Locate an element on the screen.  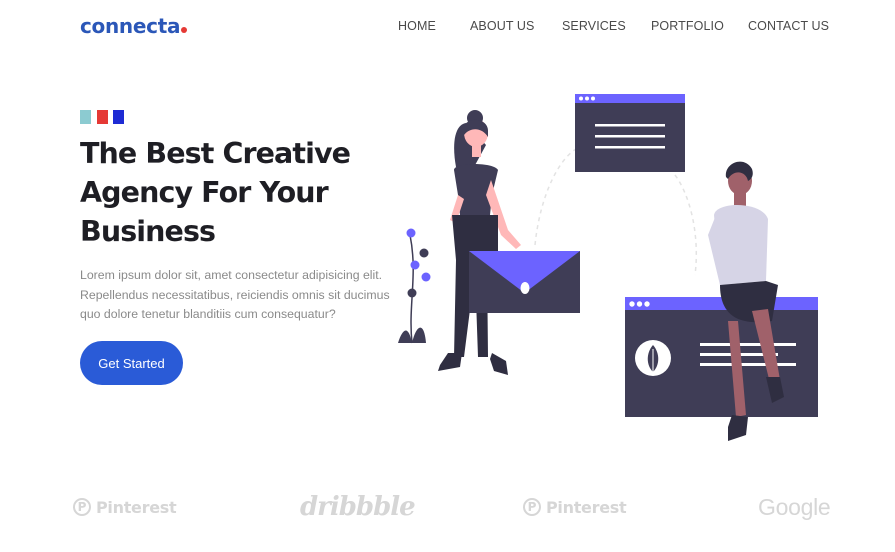
swatch-blue is located at coordinates (118, 117).